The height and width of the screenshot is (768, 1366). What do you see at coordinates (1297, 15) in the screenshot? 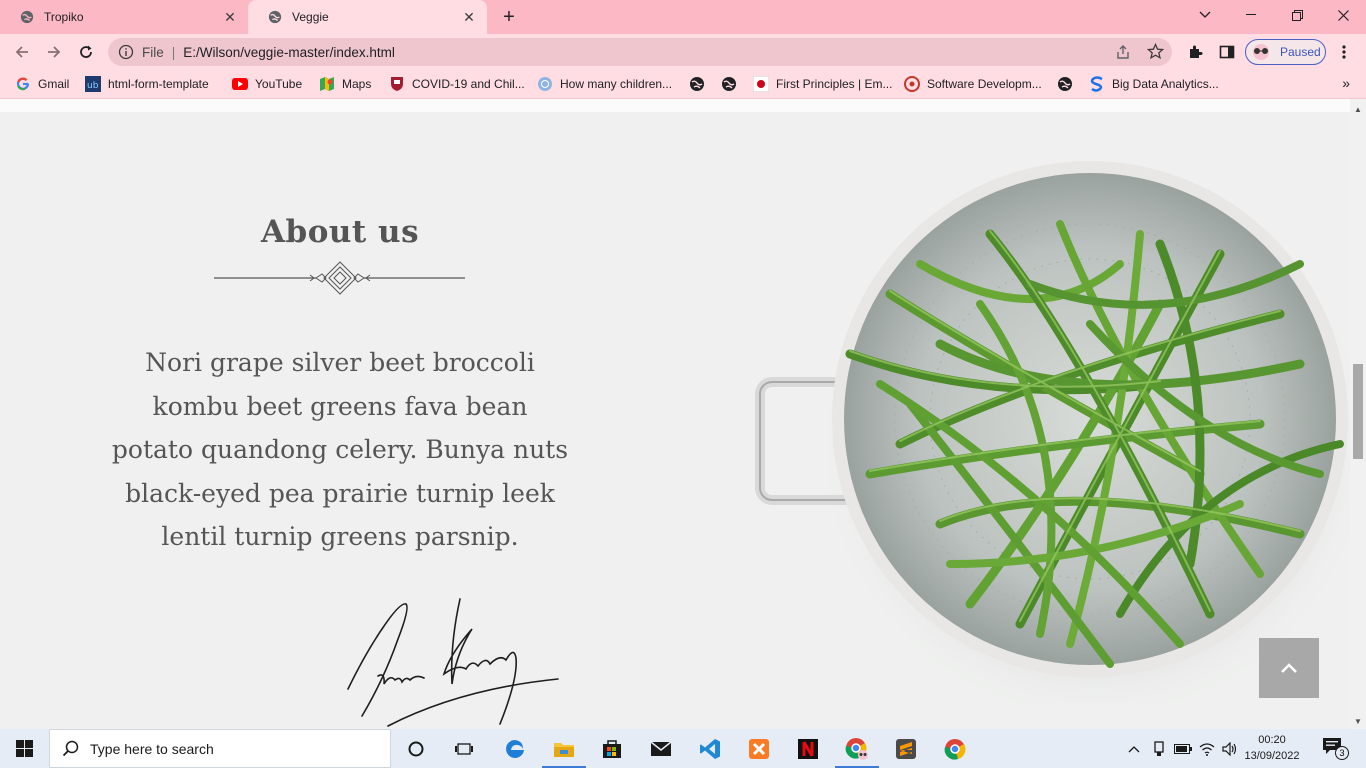
I see `restore-button` at bounding box center [1297, 15].